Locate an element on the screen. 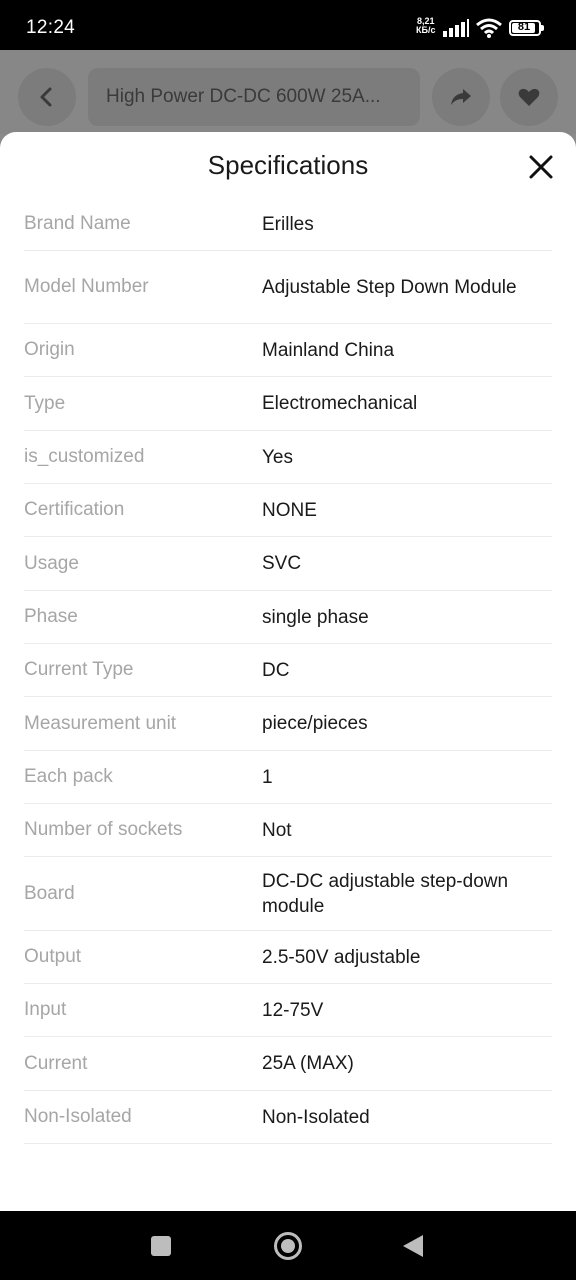  home-icon is located at coordinates (288, 1246).